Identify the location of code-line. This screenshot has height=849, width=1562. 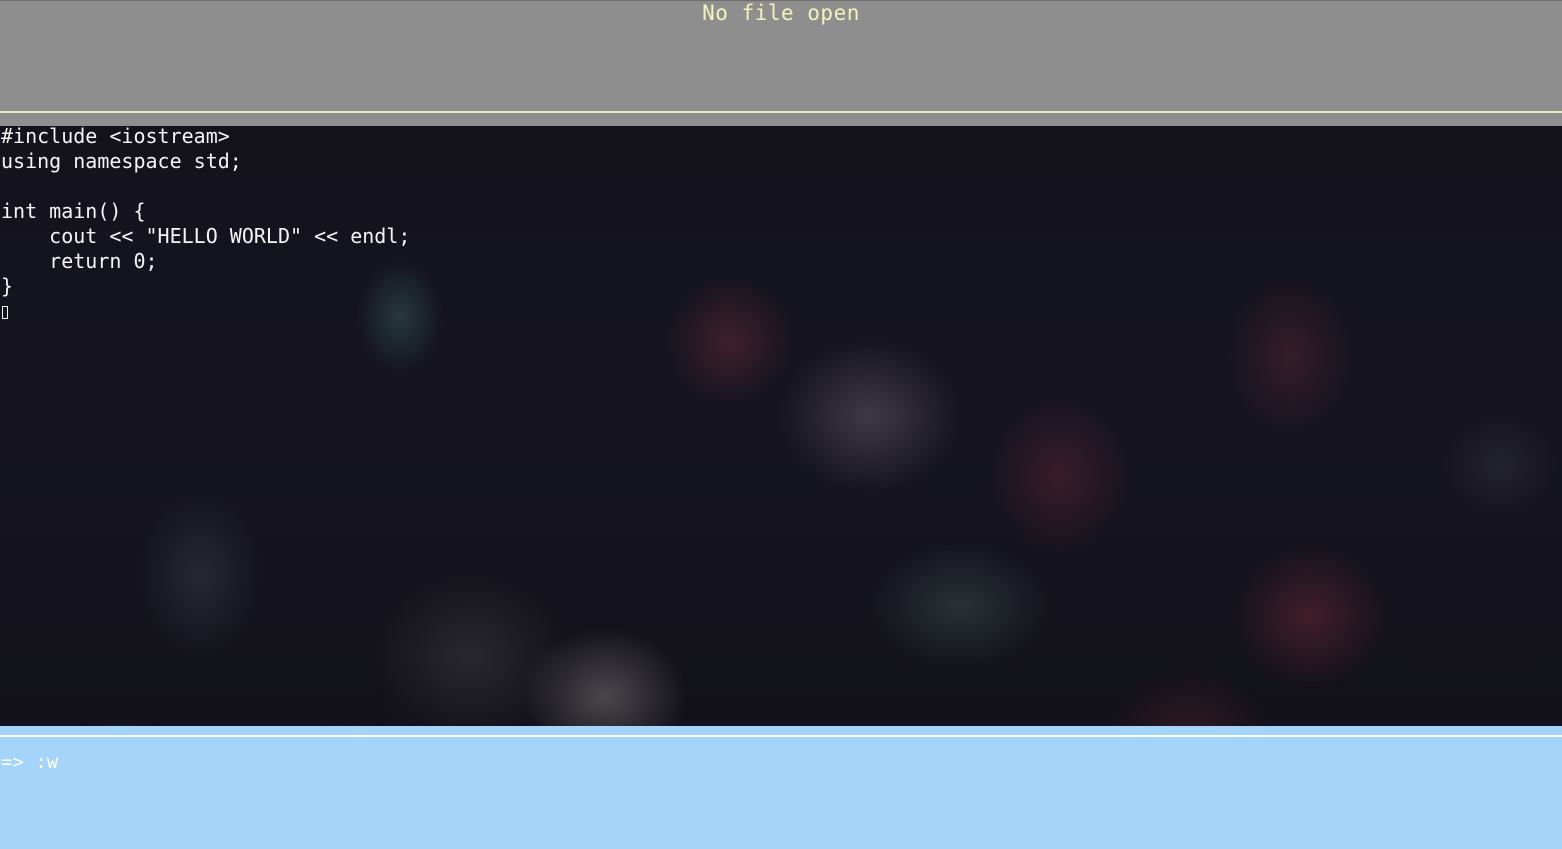
(205, 186).